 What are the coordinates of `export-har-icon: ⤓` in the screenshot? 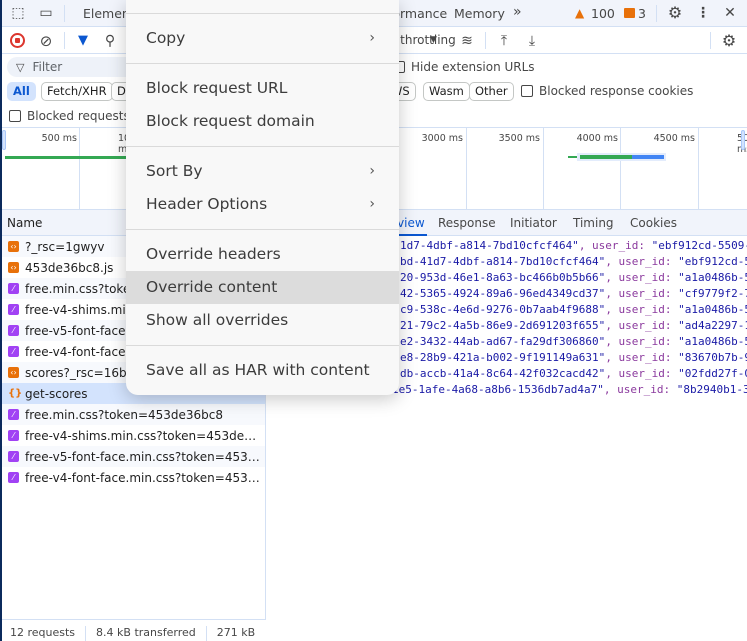 It's located at (532, 41).